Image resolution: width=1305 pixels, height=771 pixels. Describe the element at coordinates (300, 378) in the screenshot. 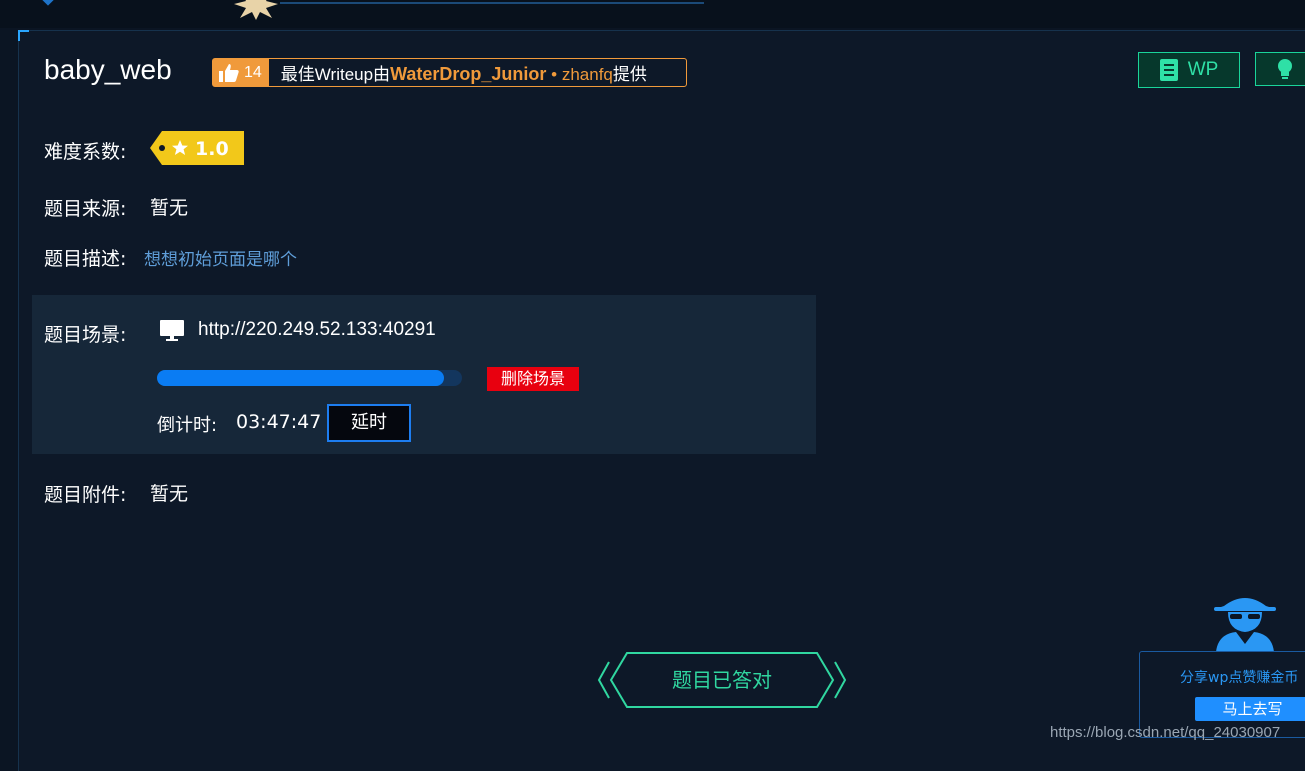

I see `scene-progress-fill` at that location.